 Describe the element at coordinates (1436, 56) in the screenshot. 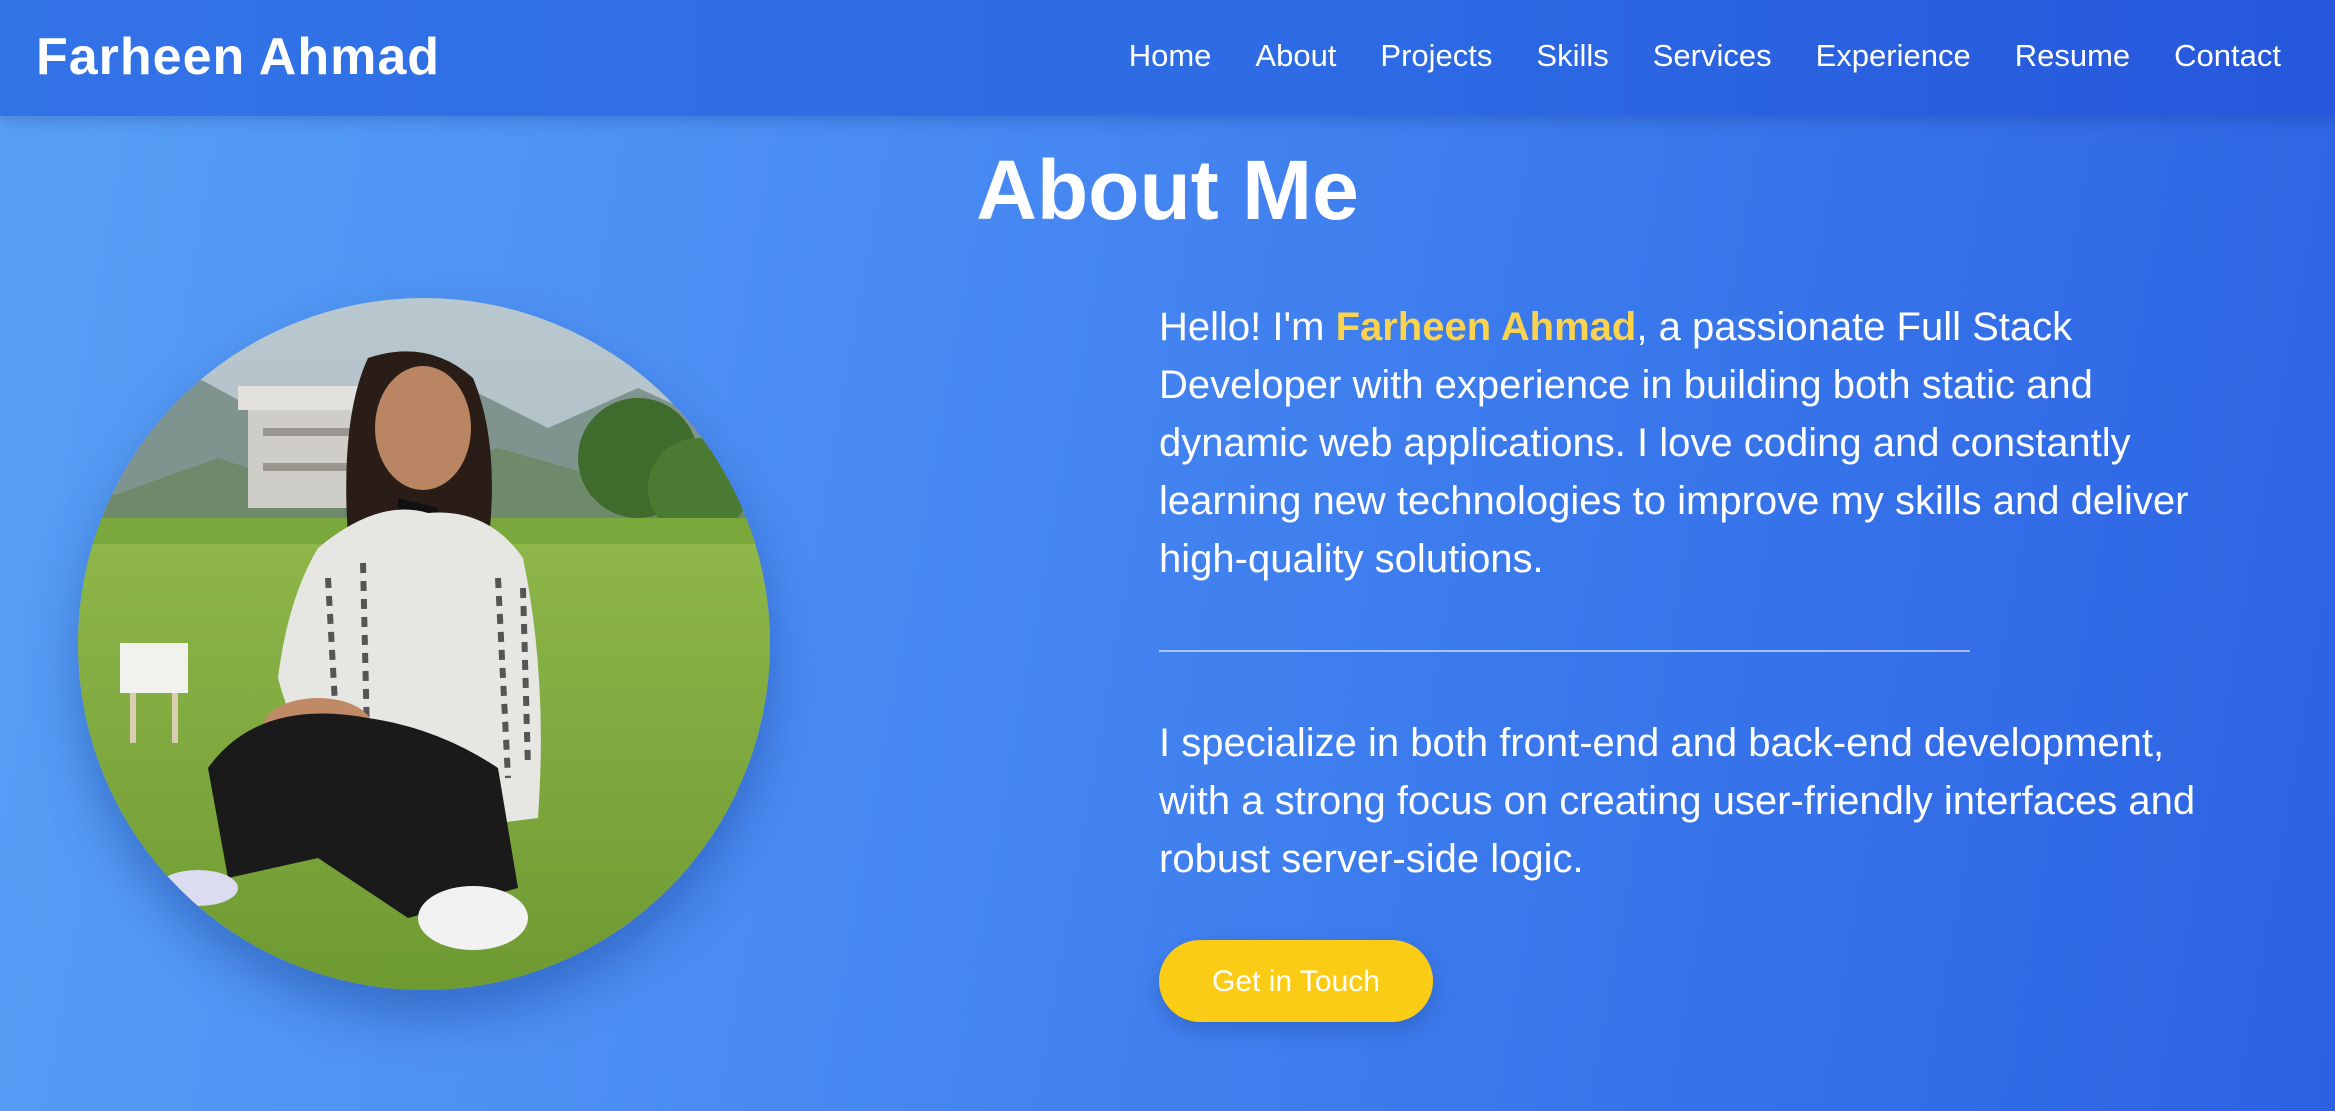

I see `nav-link-projects: Projects` at that location.